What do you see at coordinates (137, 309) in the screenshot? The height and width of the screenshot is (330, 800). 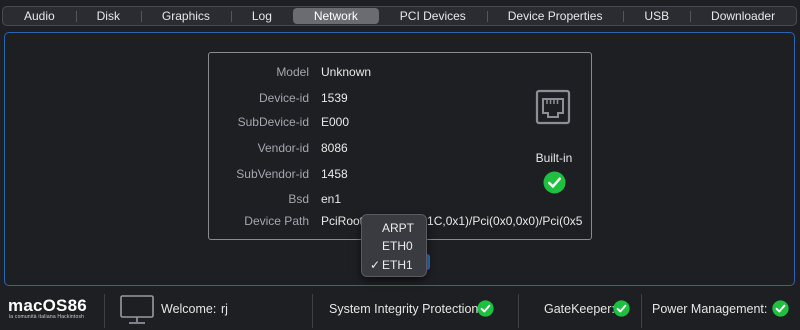 I see `monitor-icon` at bounding box center [137, 309].